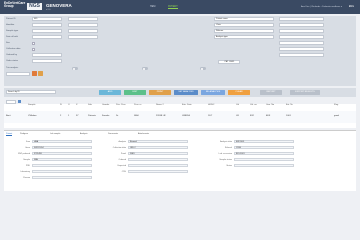 This screenshot has width=360, height=240. Describe the element at coordinates (158, 154) in the screenshot. I see `field-value: WES` at that location.